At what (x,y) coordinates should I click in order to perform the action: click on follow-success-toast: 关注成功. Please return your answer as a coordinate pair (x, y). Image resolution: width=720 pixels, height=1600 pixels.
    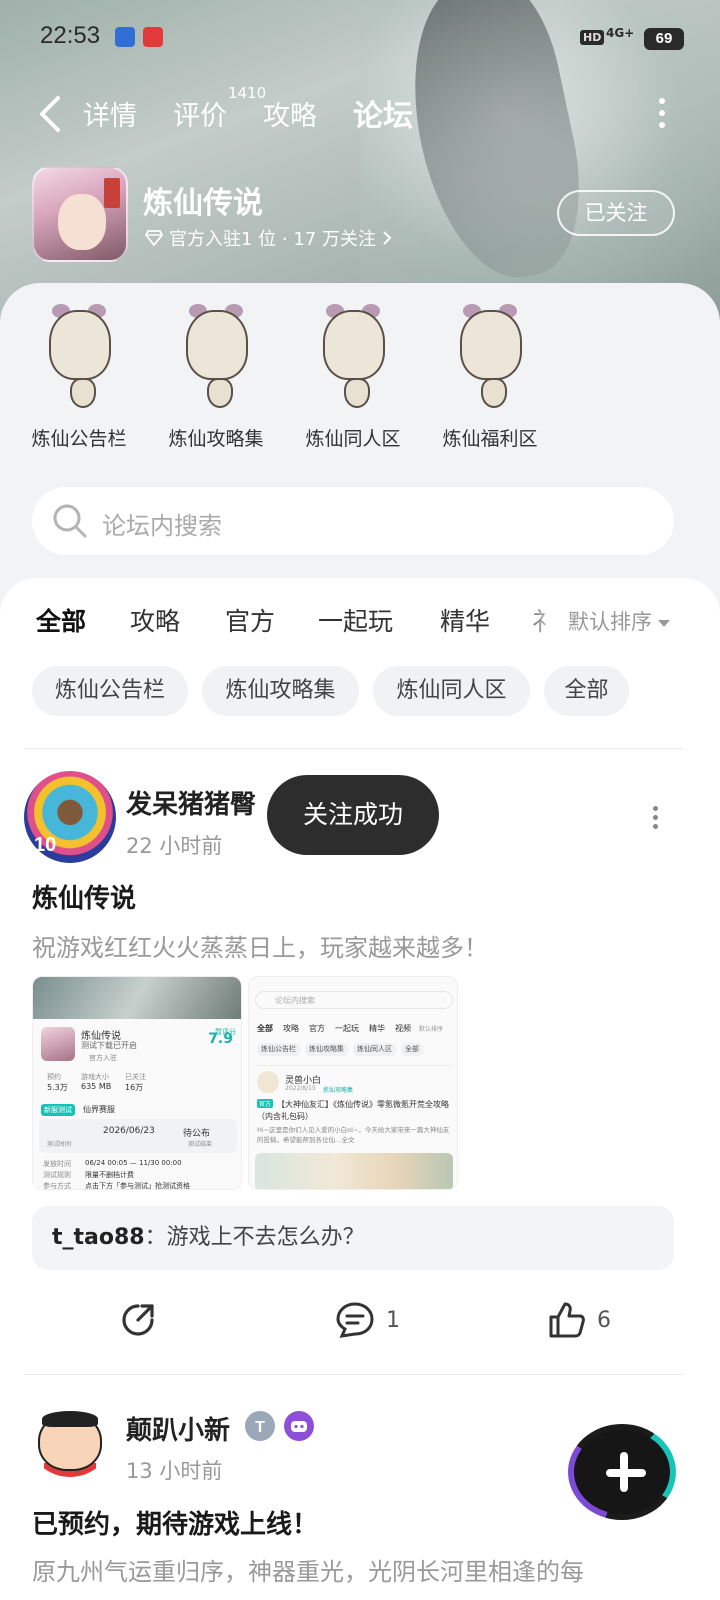
    Looking at the image, I should click on (353, 815).